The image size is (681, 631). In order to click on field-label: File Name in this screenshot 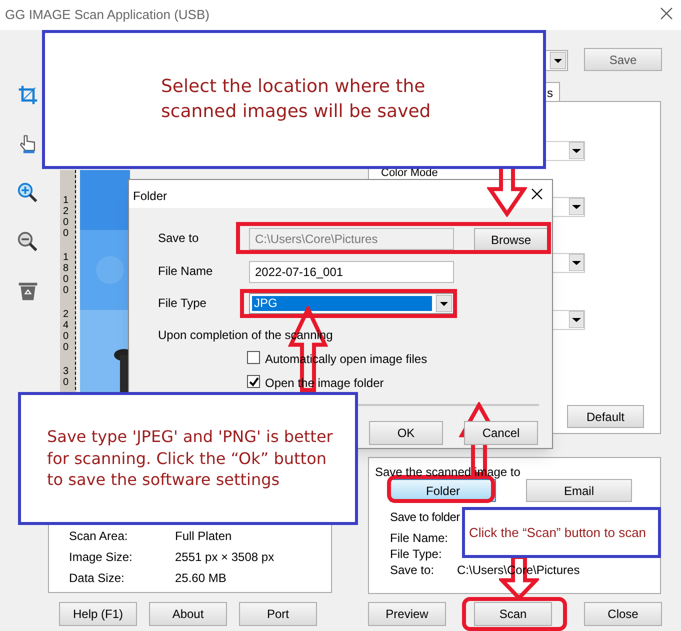, I will do `click(185, 271)`.